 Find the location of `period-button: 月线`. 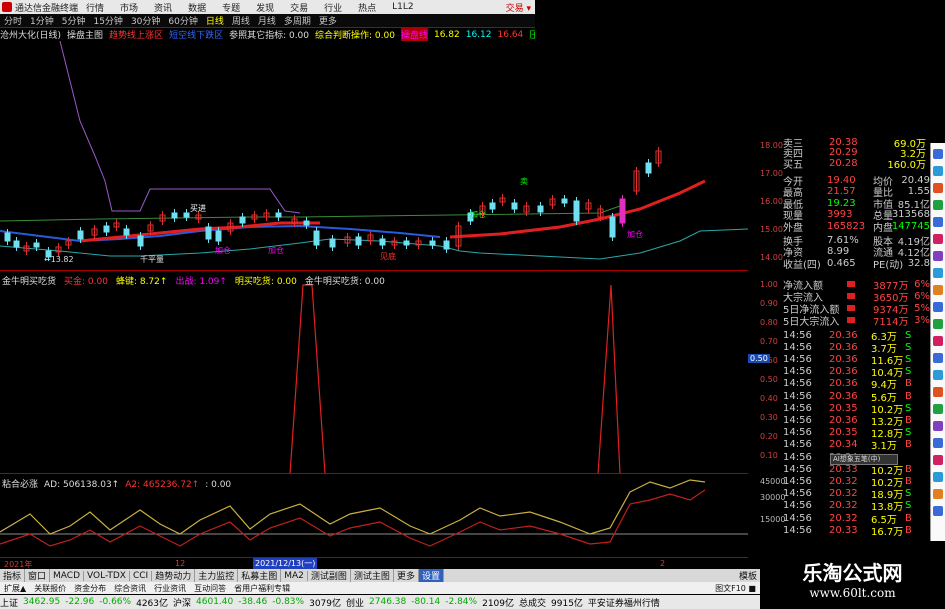

period-button: 月线 is located at coordinates (267, 20).